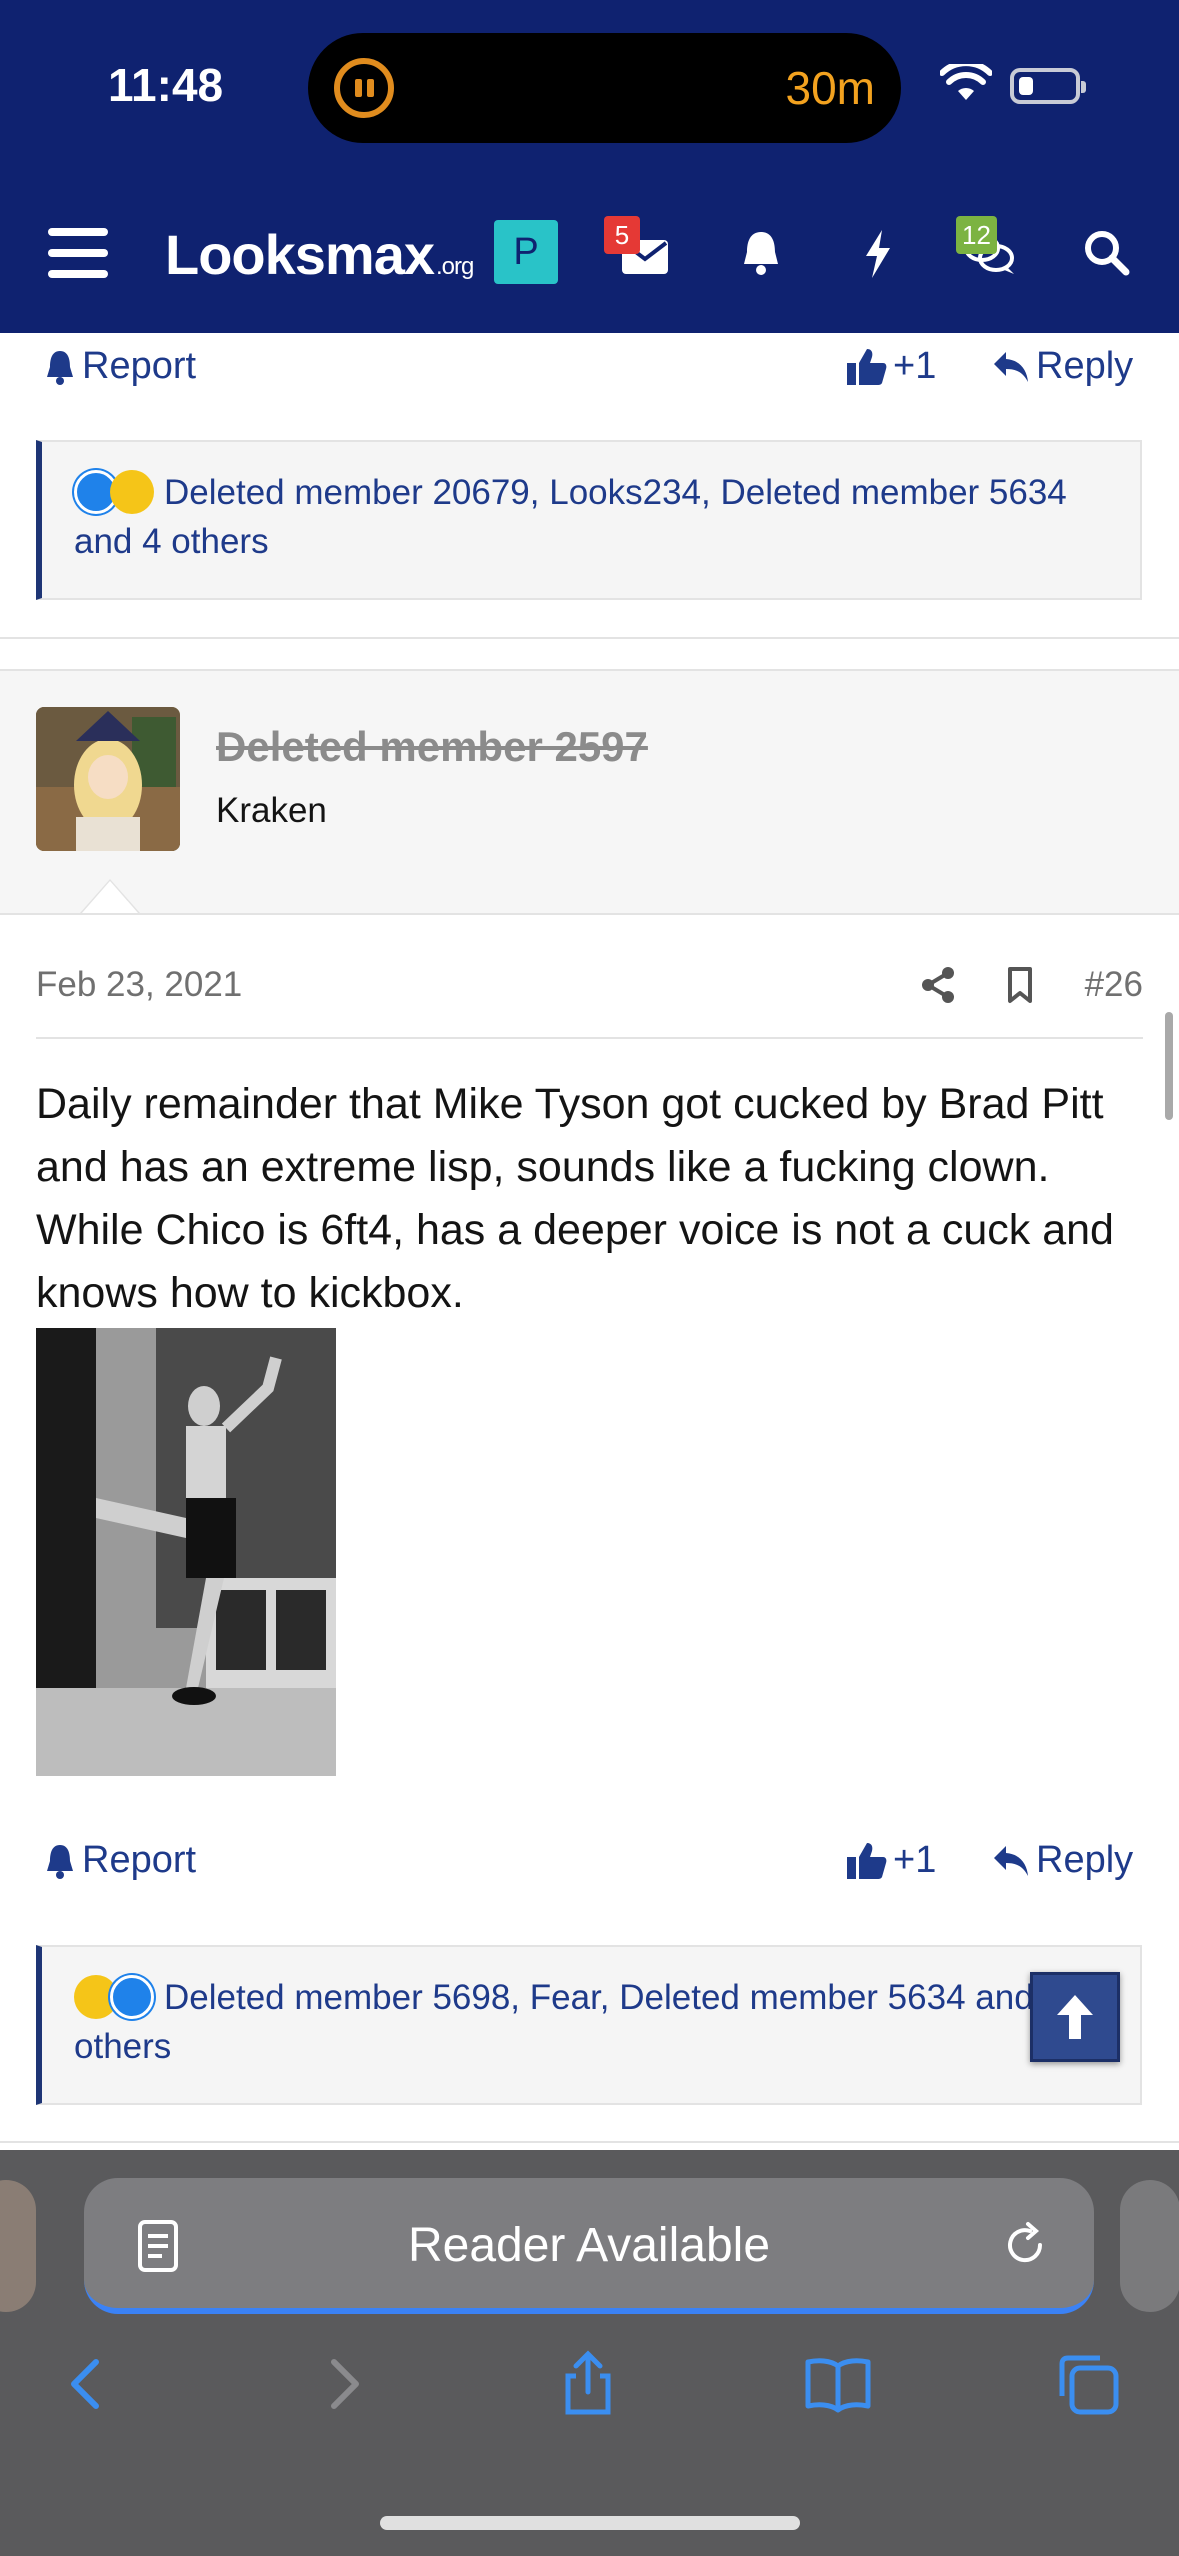 The height and width of the screenshot is (2556, 1179). I want to click on tabs-icon, so click(1088, 2384).